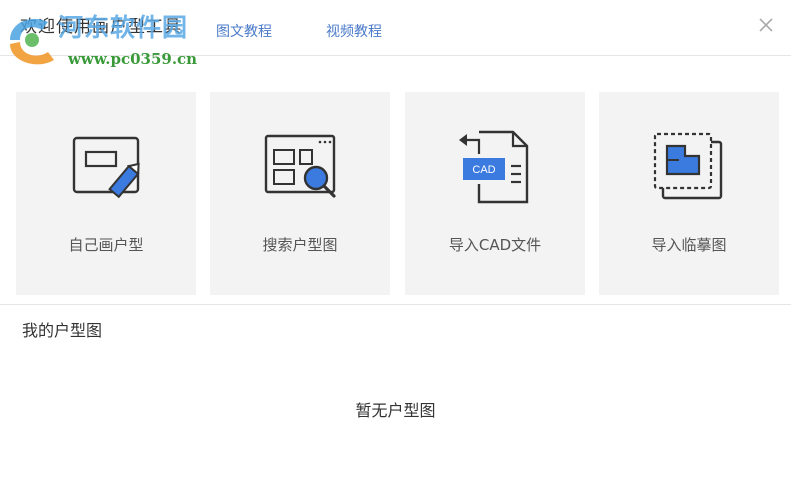 Image resolution: width=791 pixels, height=498 pixels. I want to click on card-label: 自己画户型, so click(106, 245).